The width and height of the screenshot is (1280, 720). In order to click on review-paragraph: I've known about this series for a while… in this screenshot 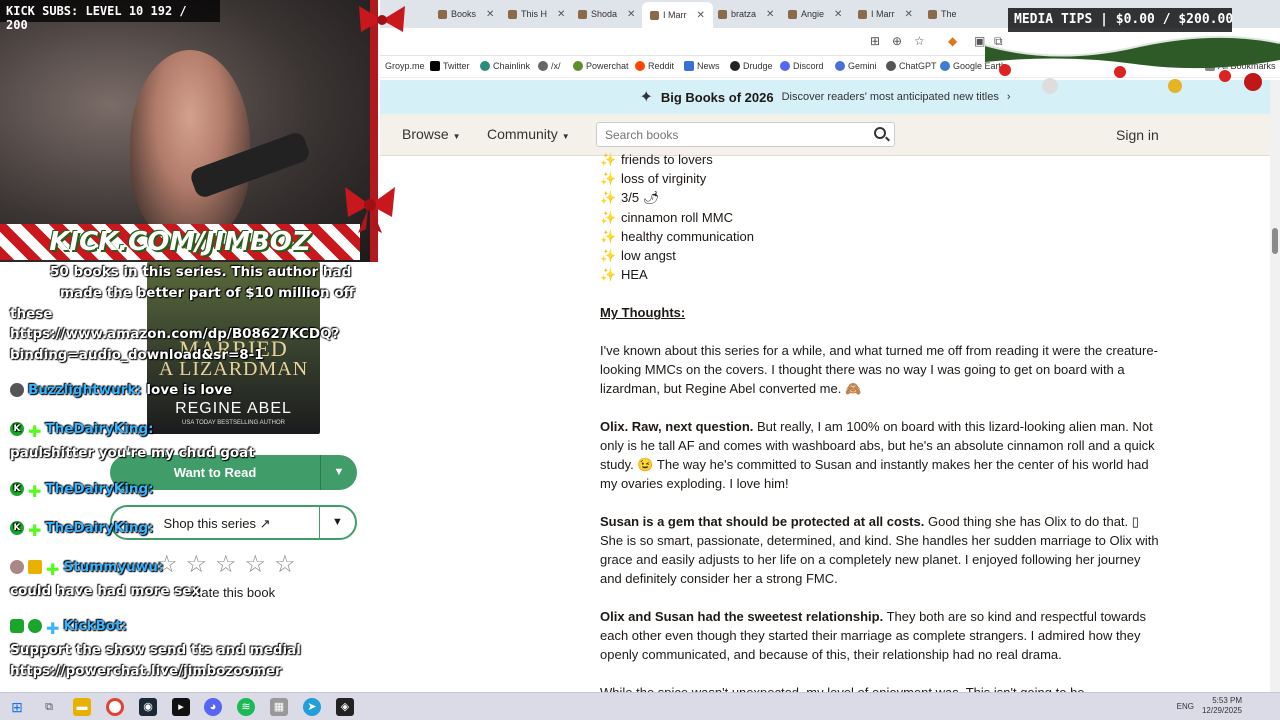, I will do `click(879, 370)`.